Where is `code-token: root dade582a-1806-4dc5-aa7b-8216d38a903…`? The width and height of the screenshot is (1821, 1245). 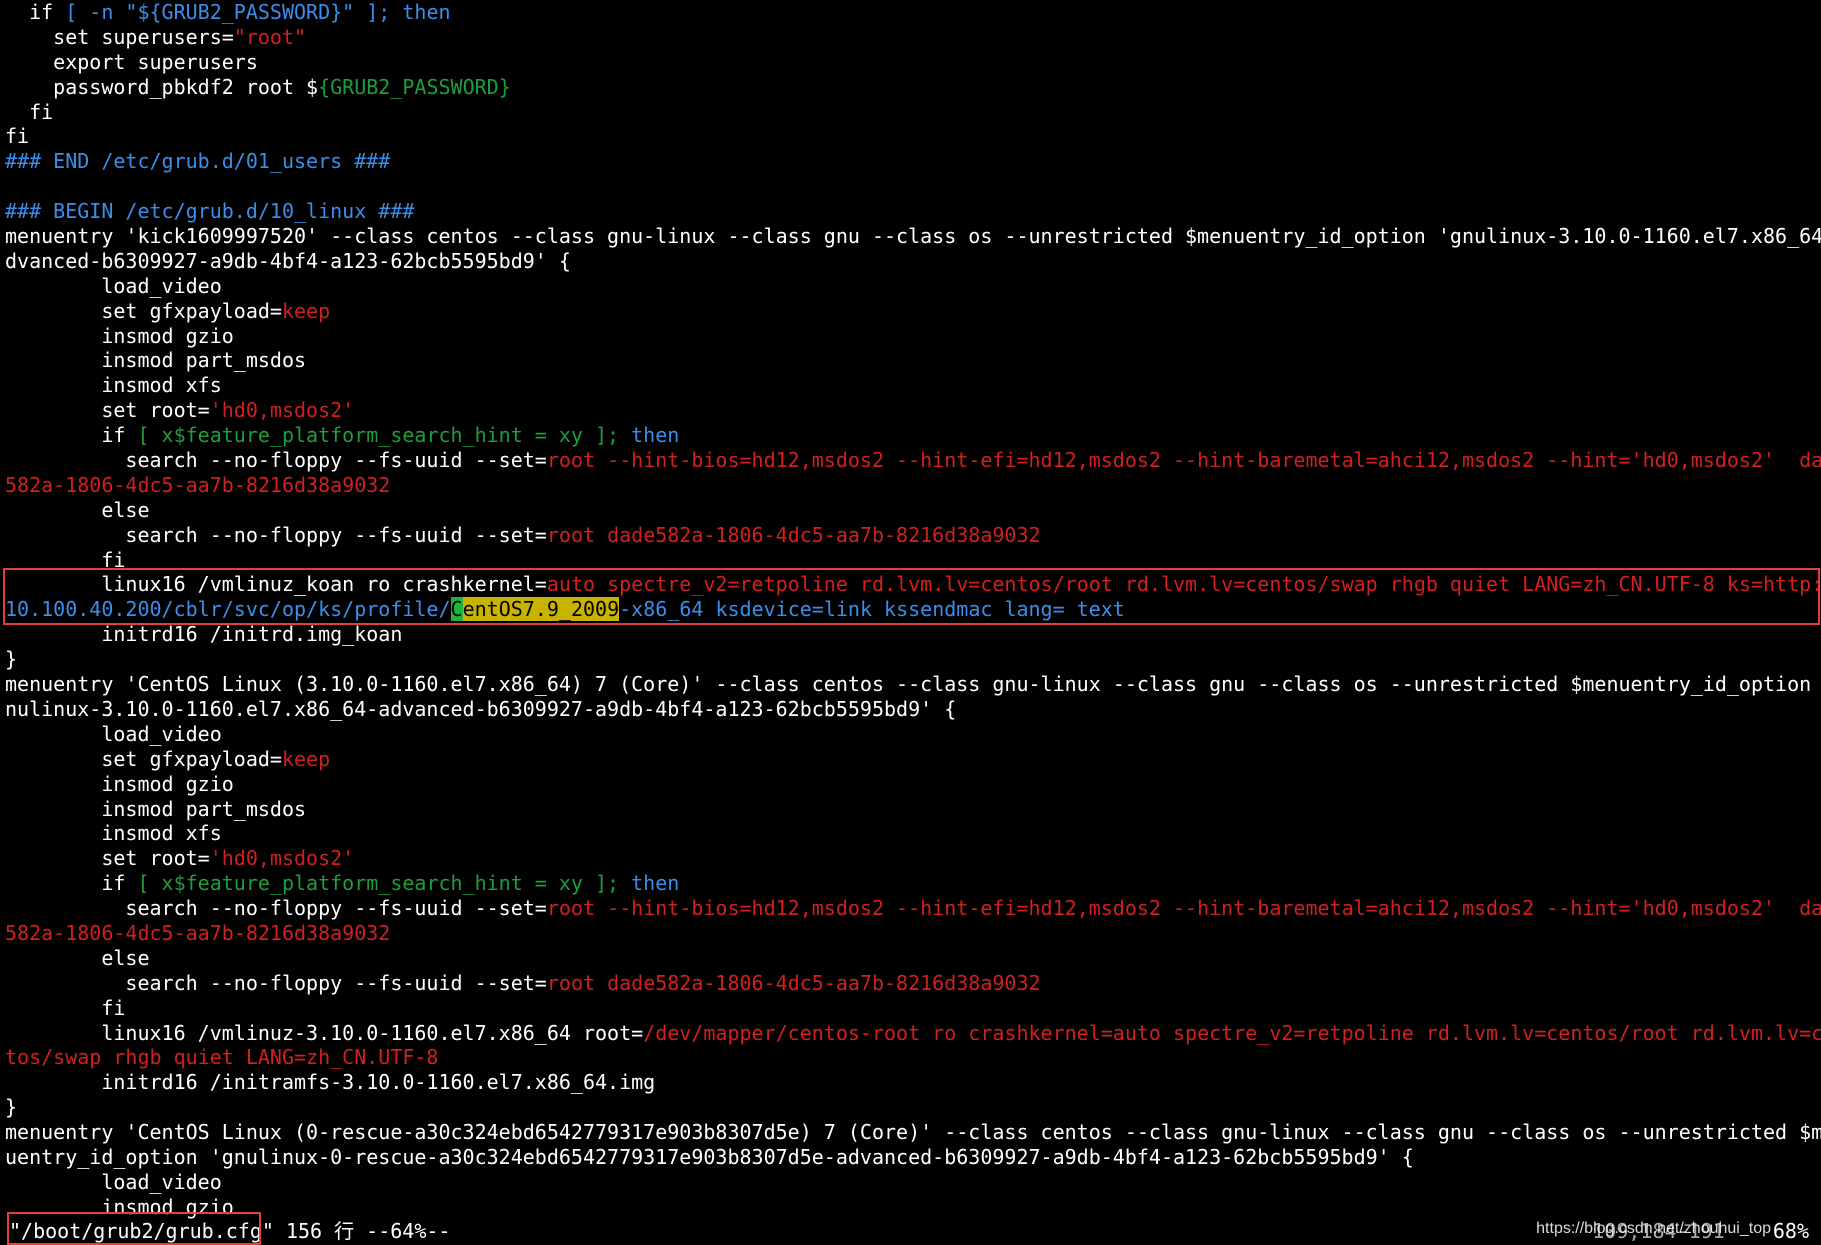 code-token: root dade582a-1806-4dc5-aa7b-8216d38a903… is located at coordinates (793, 534).